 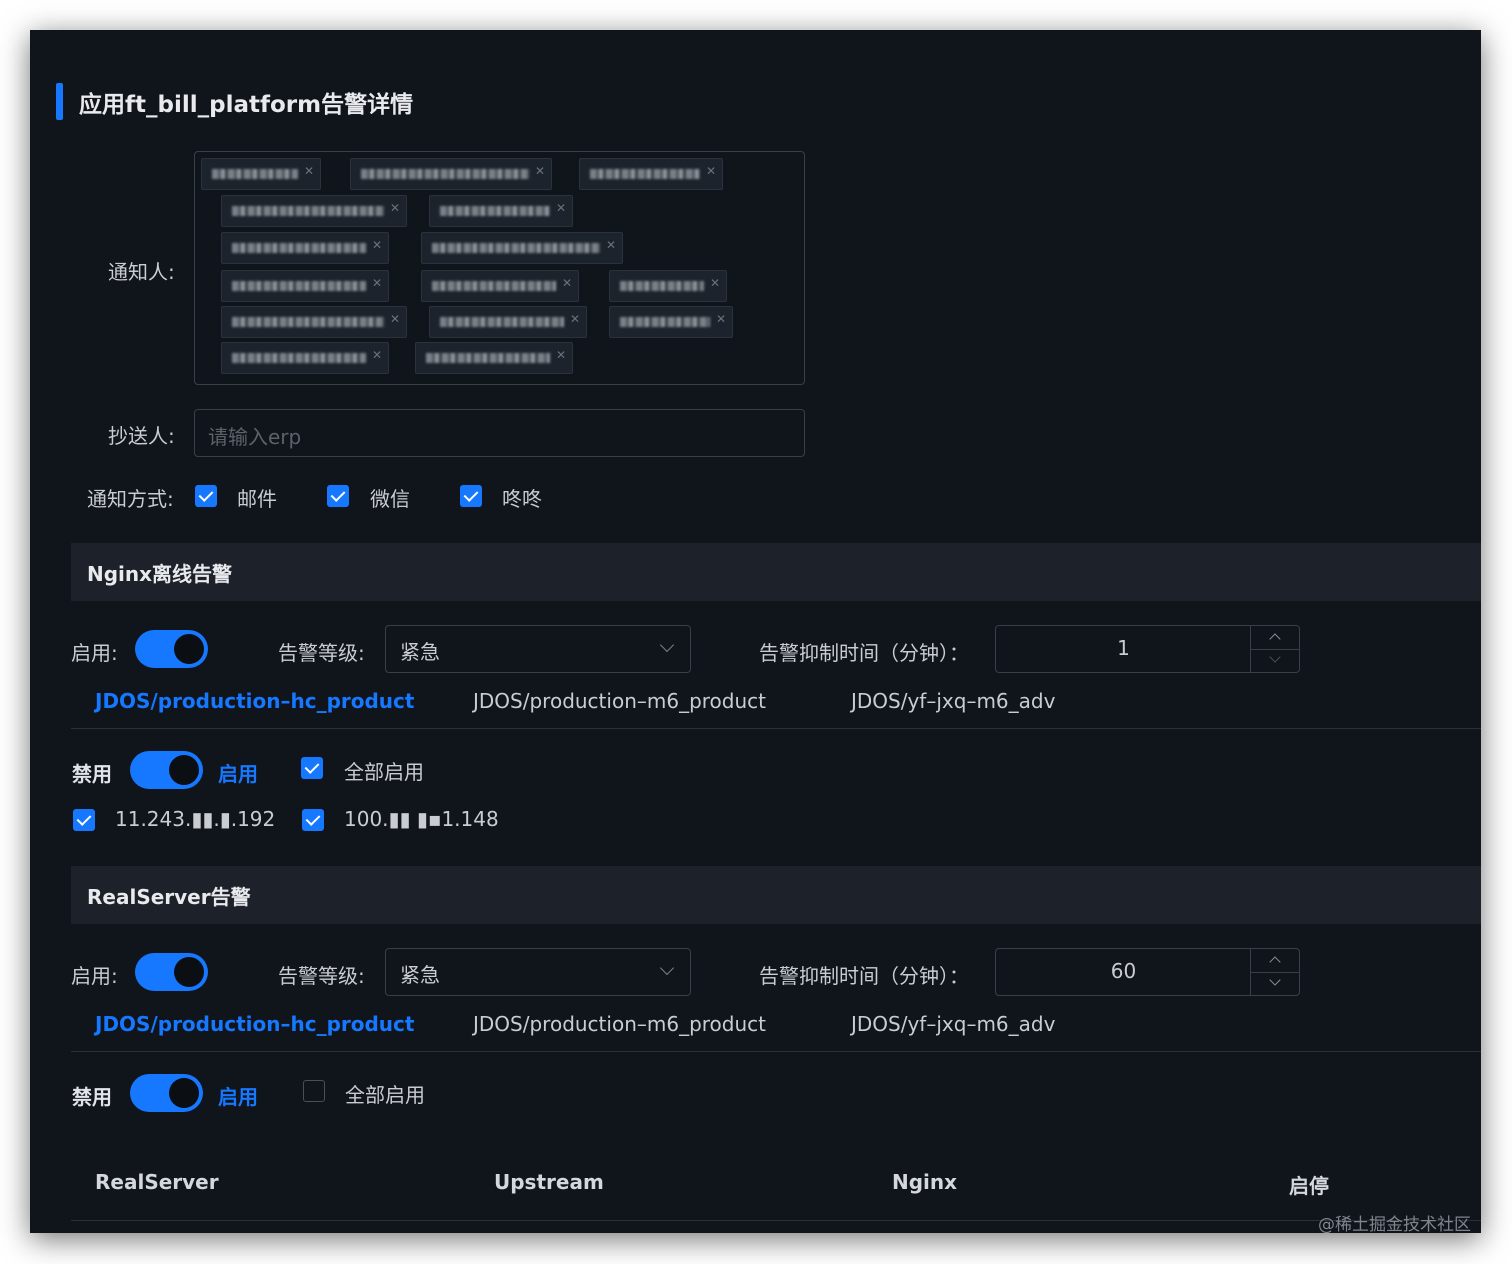 I want to click on nginx-enable-switch, so click(x=171, y=649).